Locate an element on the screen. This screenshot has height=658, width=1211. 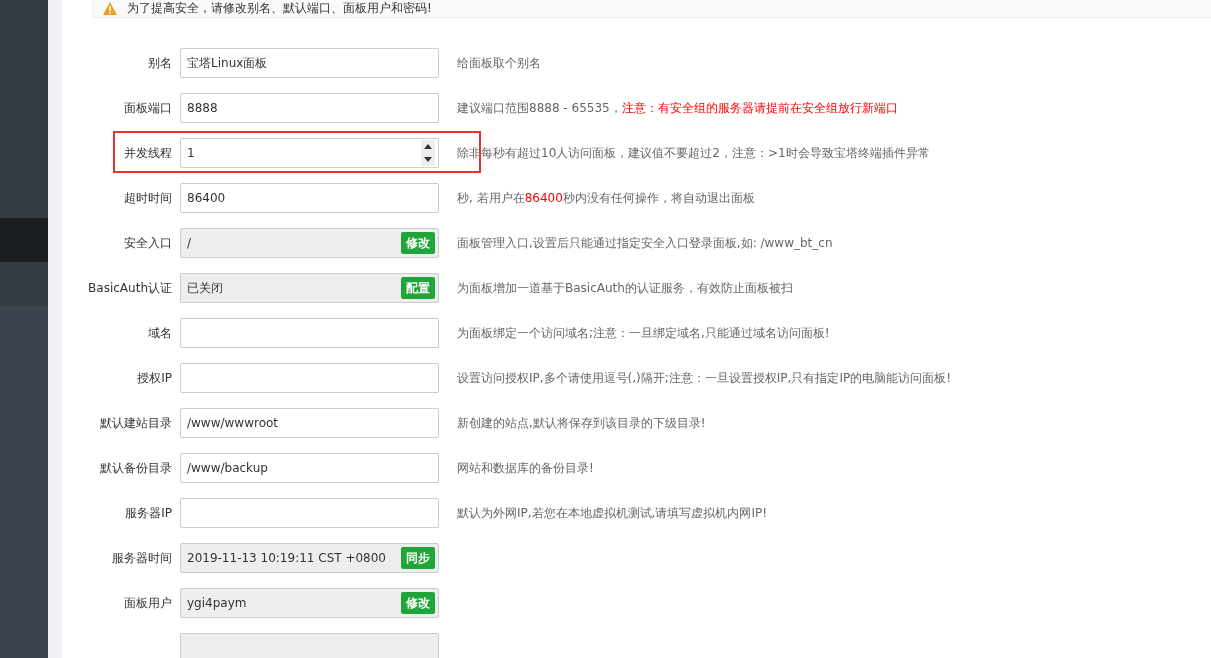
input-field: 8888 is located at coordinates (309, 108).